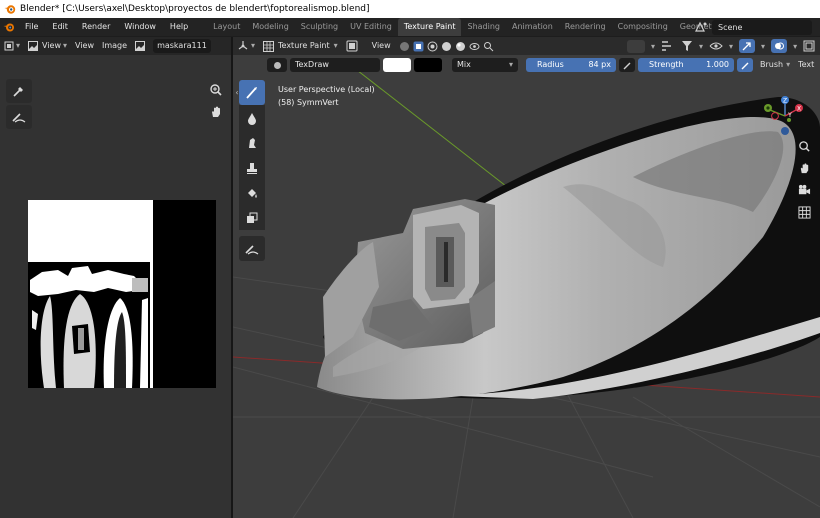 This screenshot has height=518, width=820. What do you see at coordinates (686, 65) in the screenshot?
I see `strength-slider: Strength 1.000` at bounding box center [686, 65].